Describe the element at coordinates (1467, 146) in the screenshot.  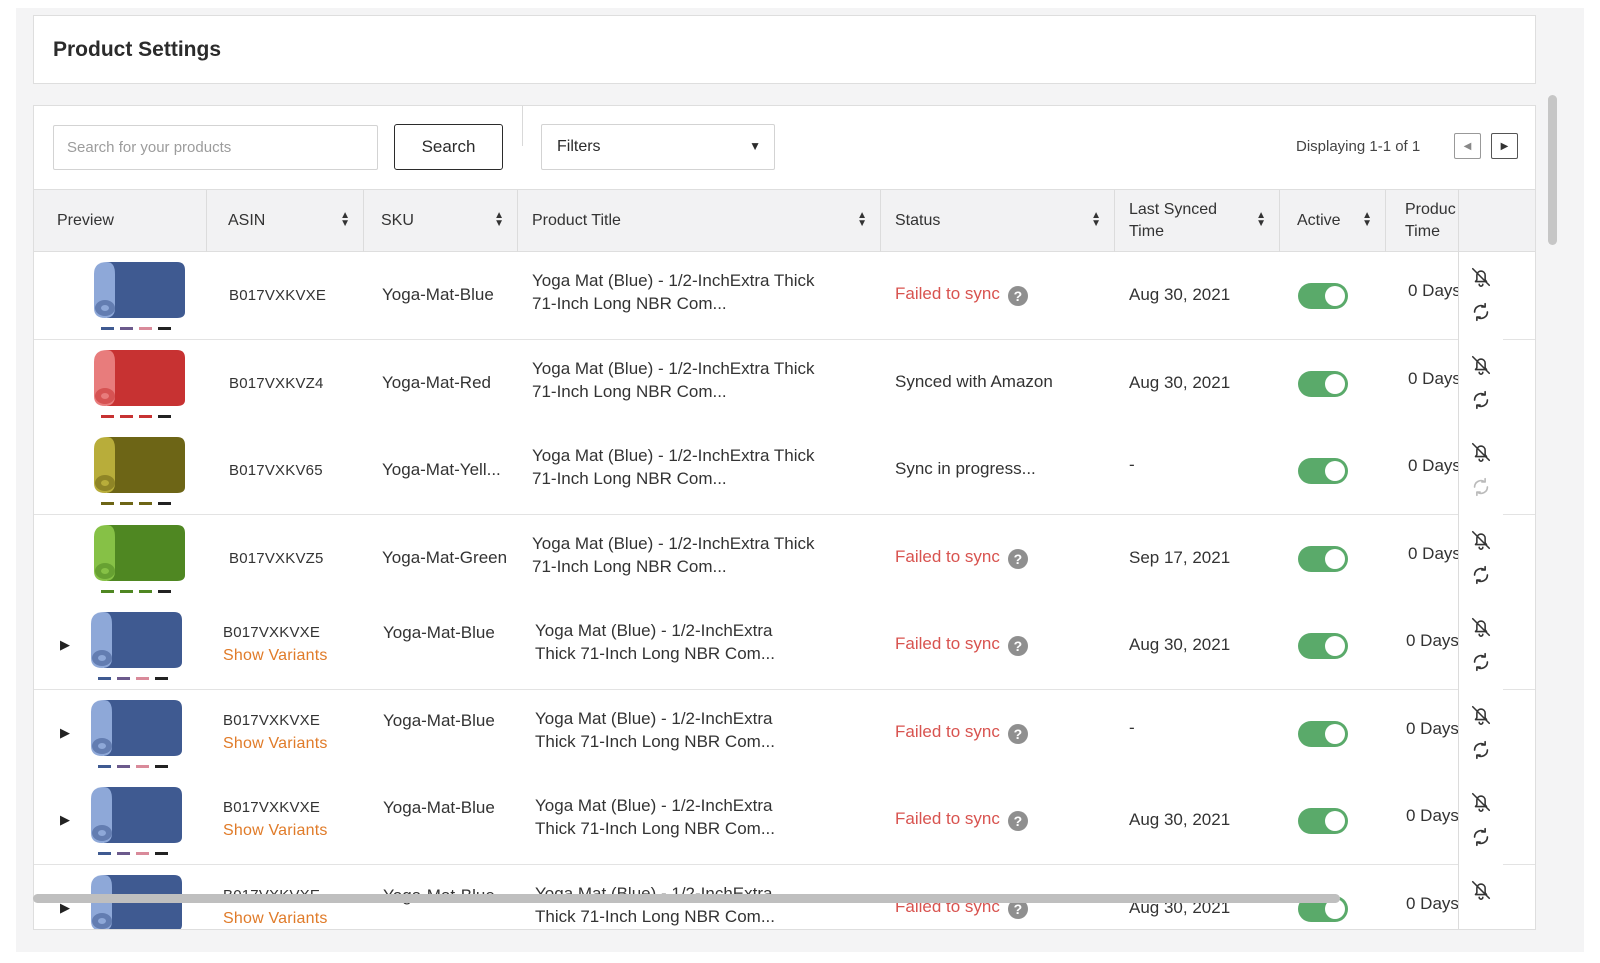
I see `previous-page-button: ◀` at that location.